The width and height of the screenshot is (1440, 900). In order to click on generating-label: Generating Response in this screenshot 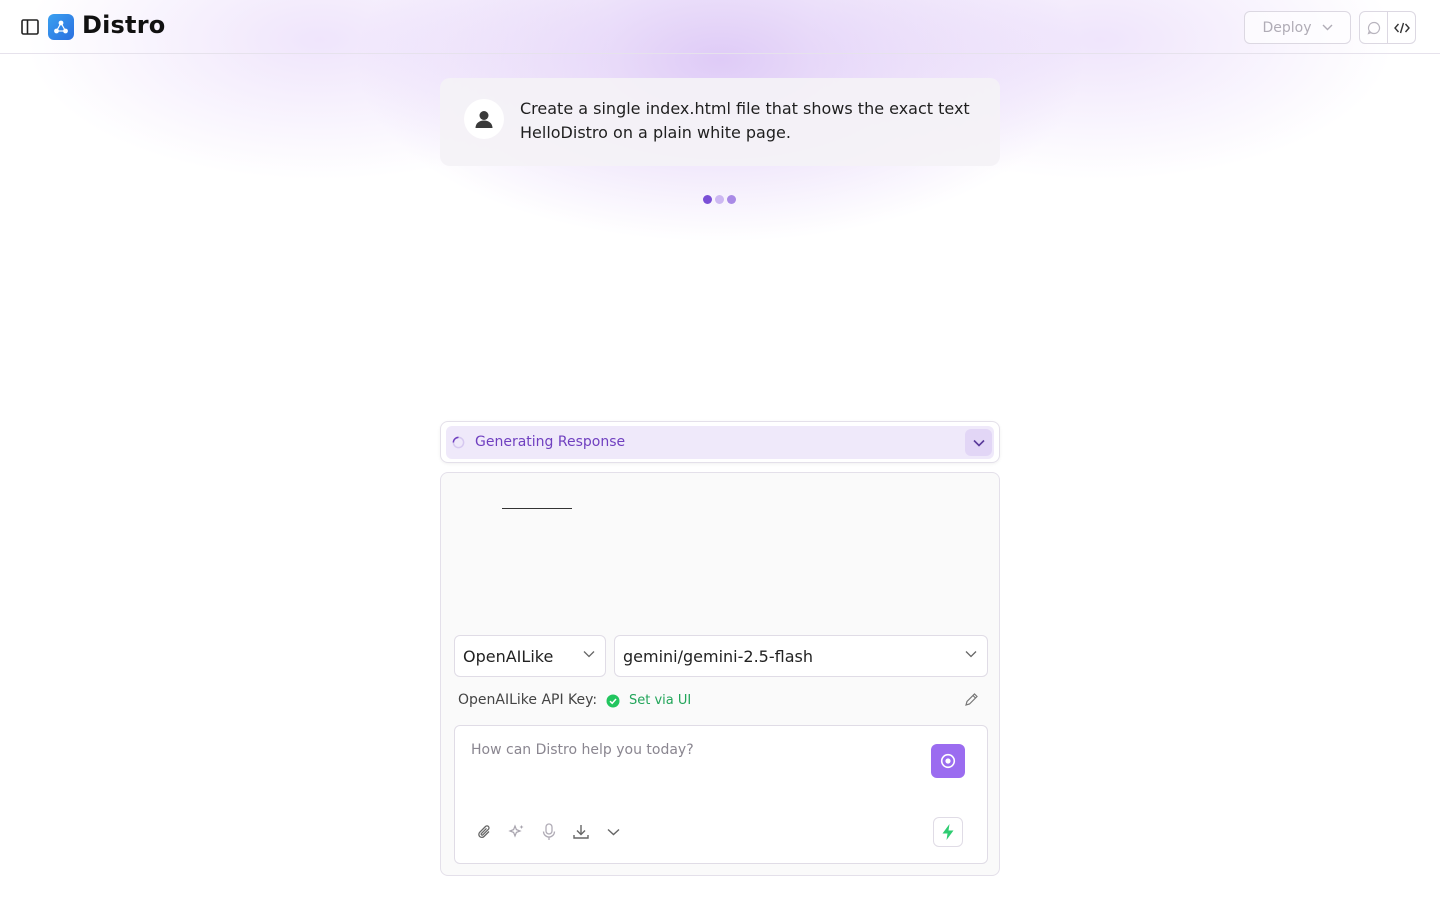, I will do `click(550, 442)`.